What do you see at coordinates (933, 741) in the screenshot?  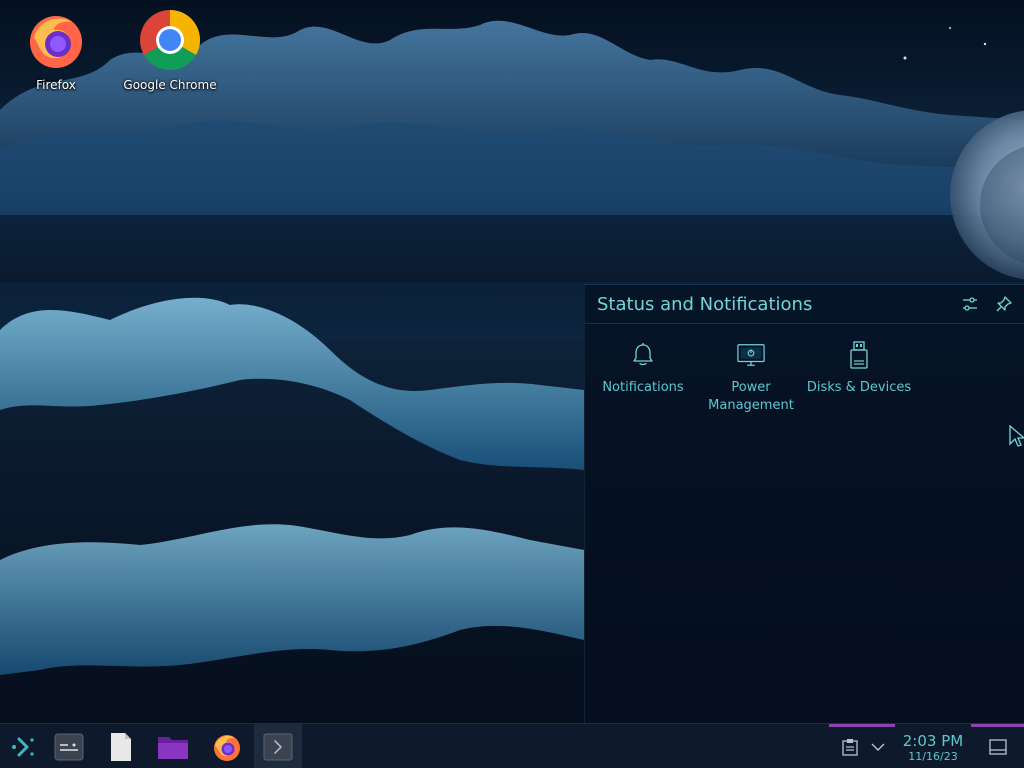 I see `clock-time: 2:03 PM` at bounding box center [933, 741].